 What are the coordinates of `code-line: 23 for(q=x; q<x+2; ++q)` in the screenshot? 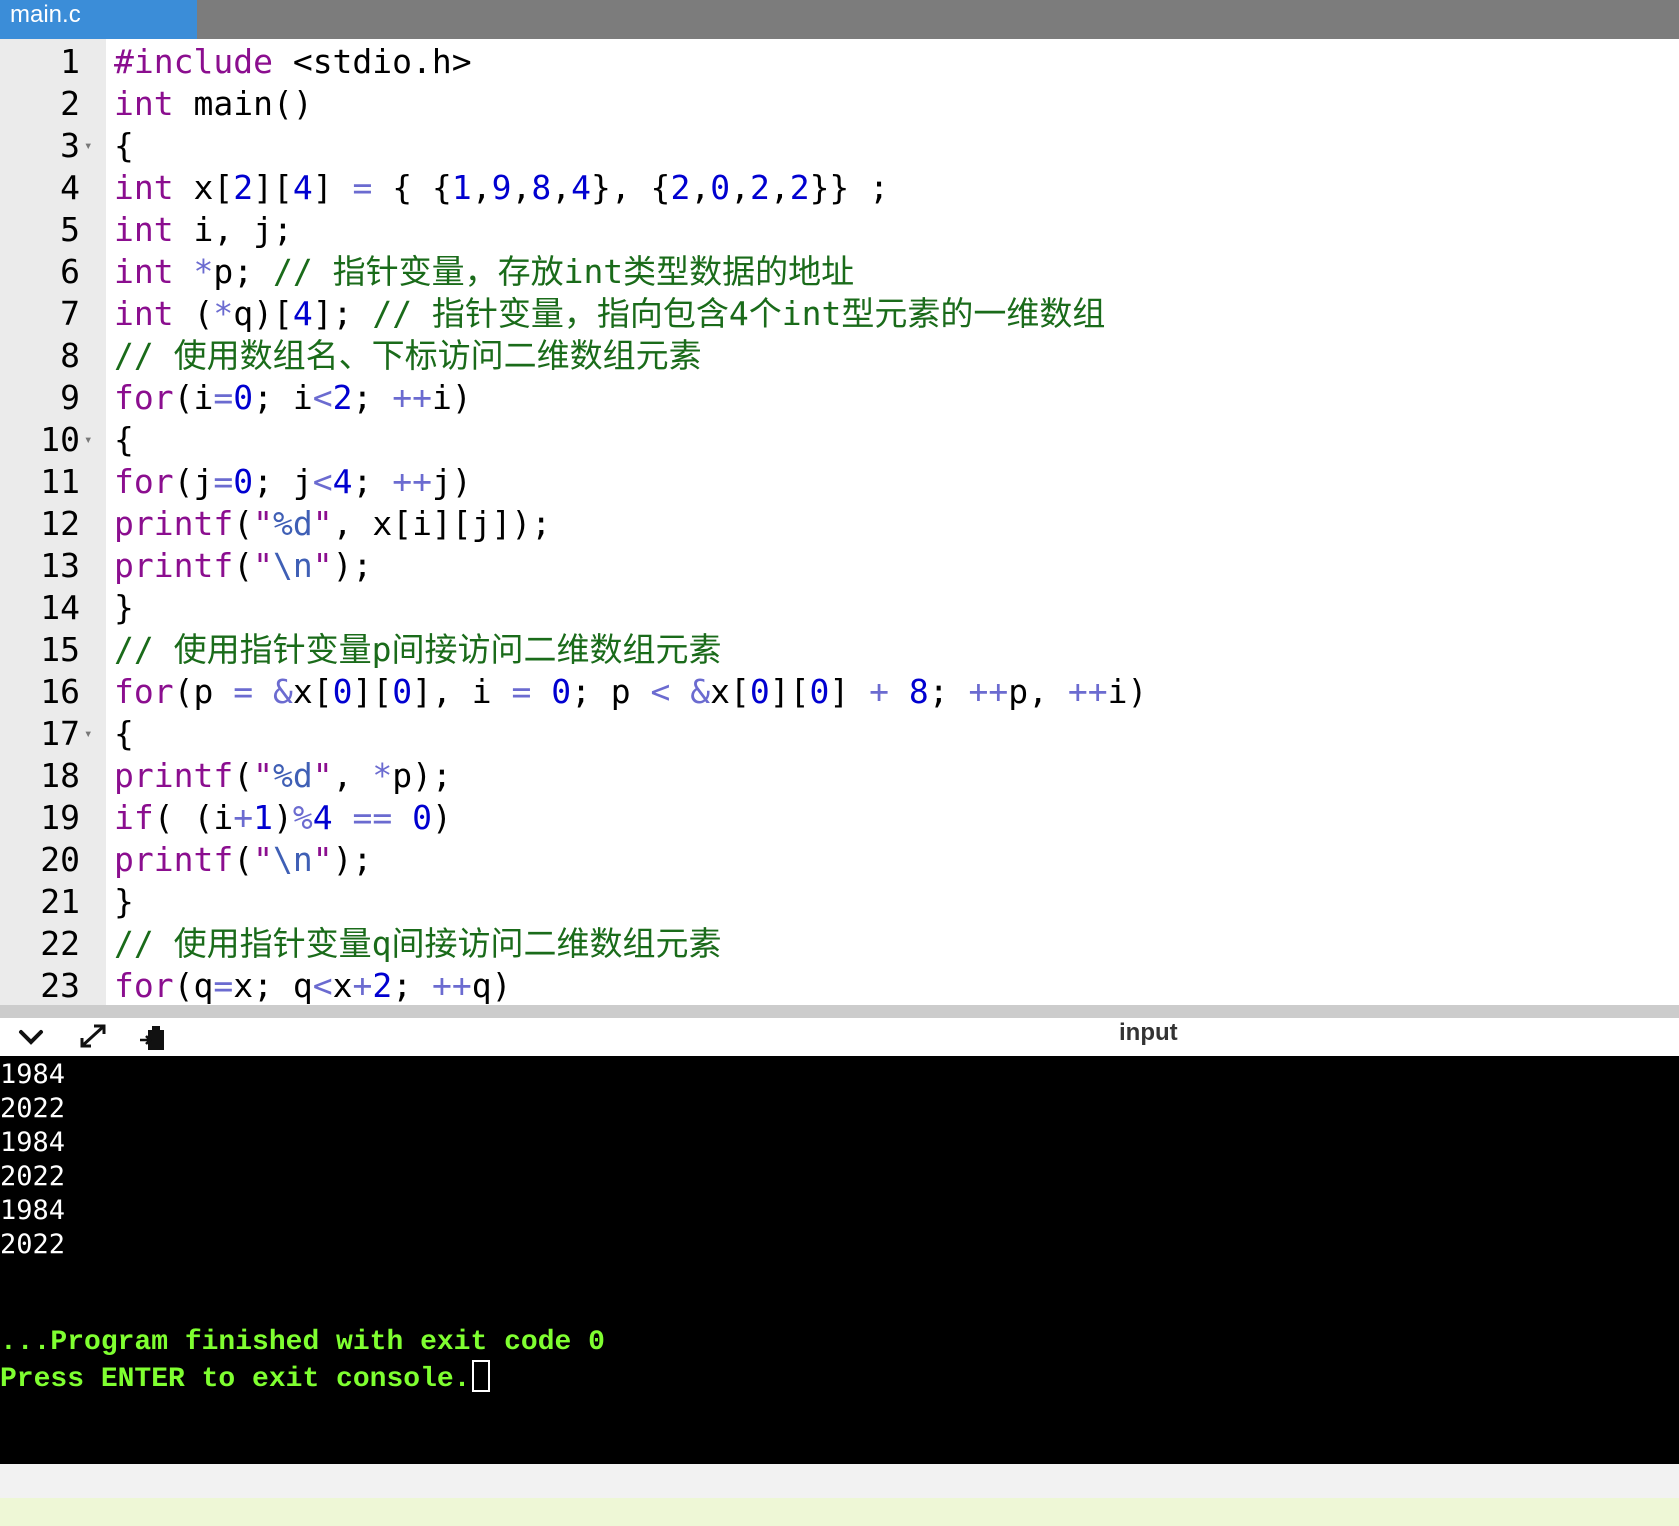 It's located at (839, 985).